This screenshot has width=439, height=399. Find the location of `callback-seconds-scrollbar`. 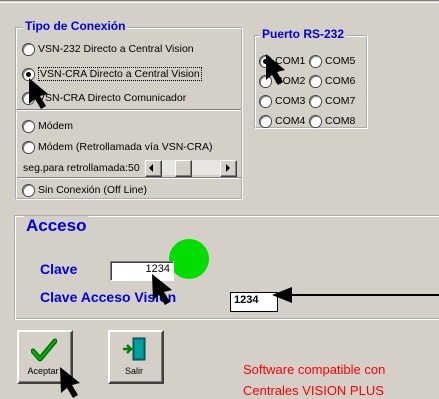

callback-seconds-scrollbar is located at coordinates (191, 168).